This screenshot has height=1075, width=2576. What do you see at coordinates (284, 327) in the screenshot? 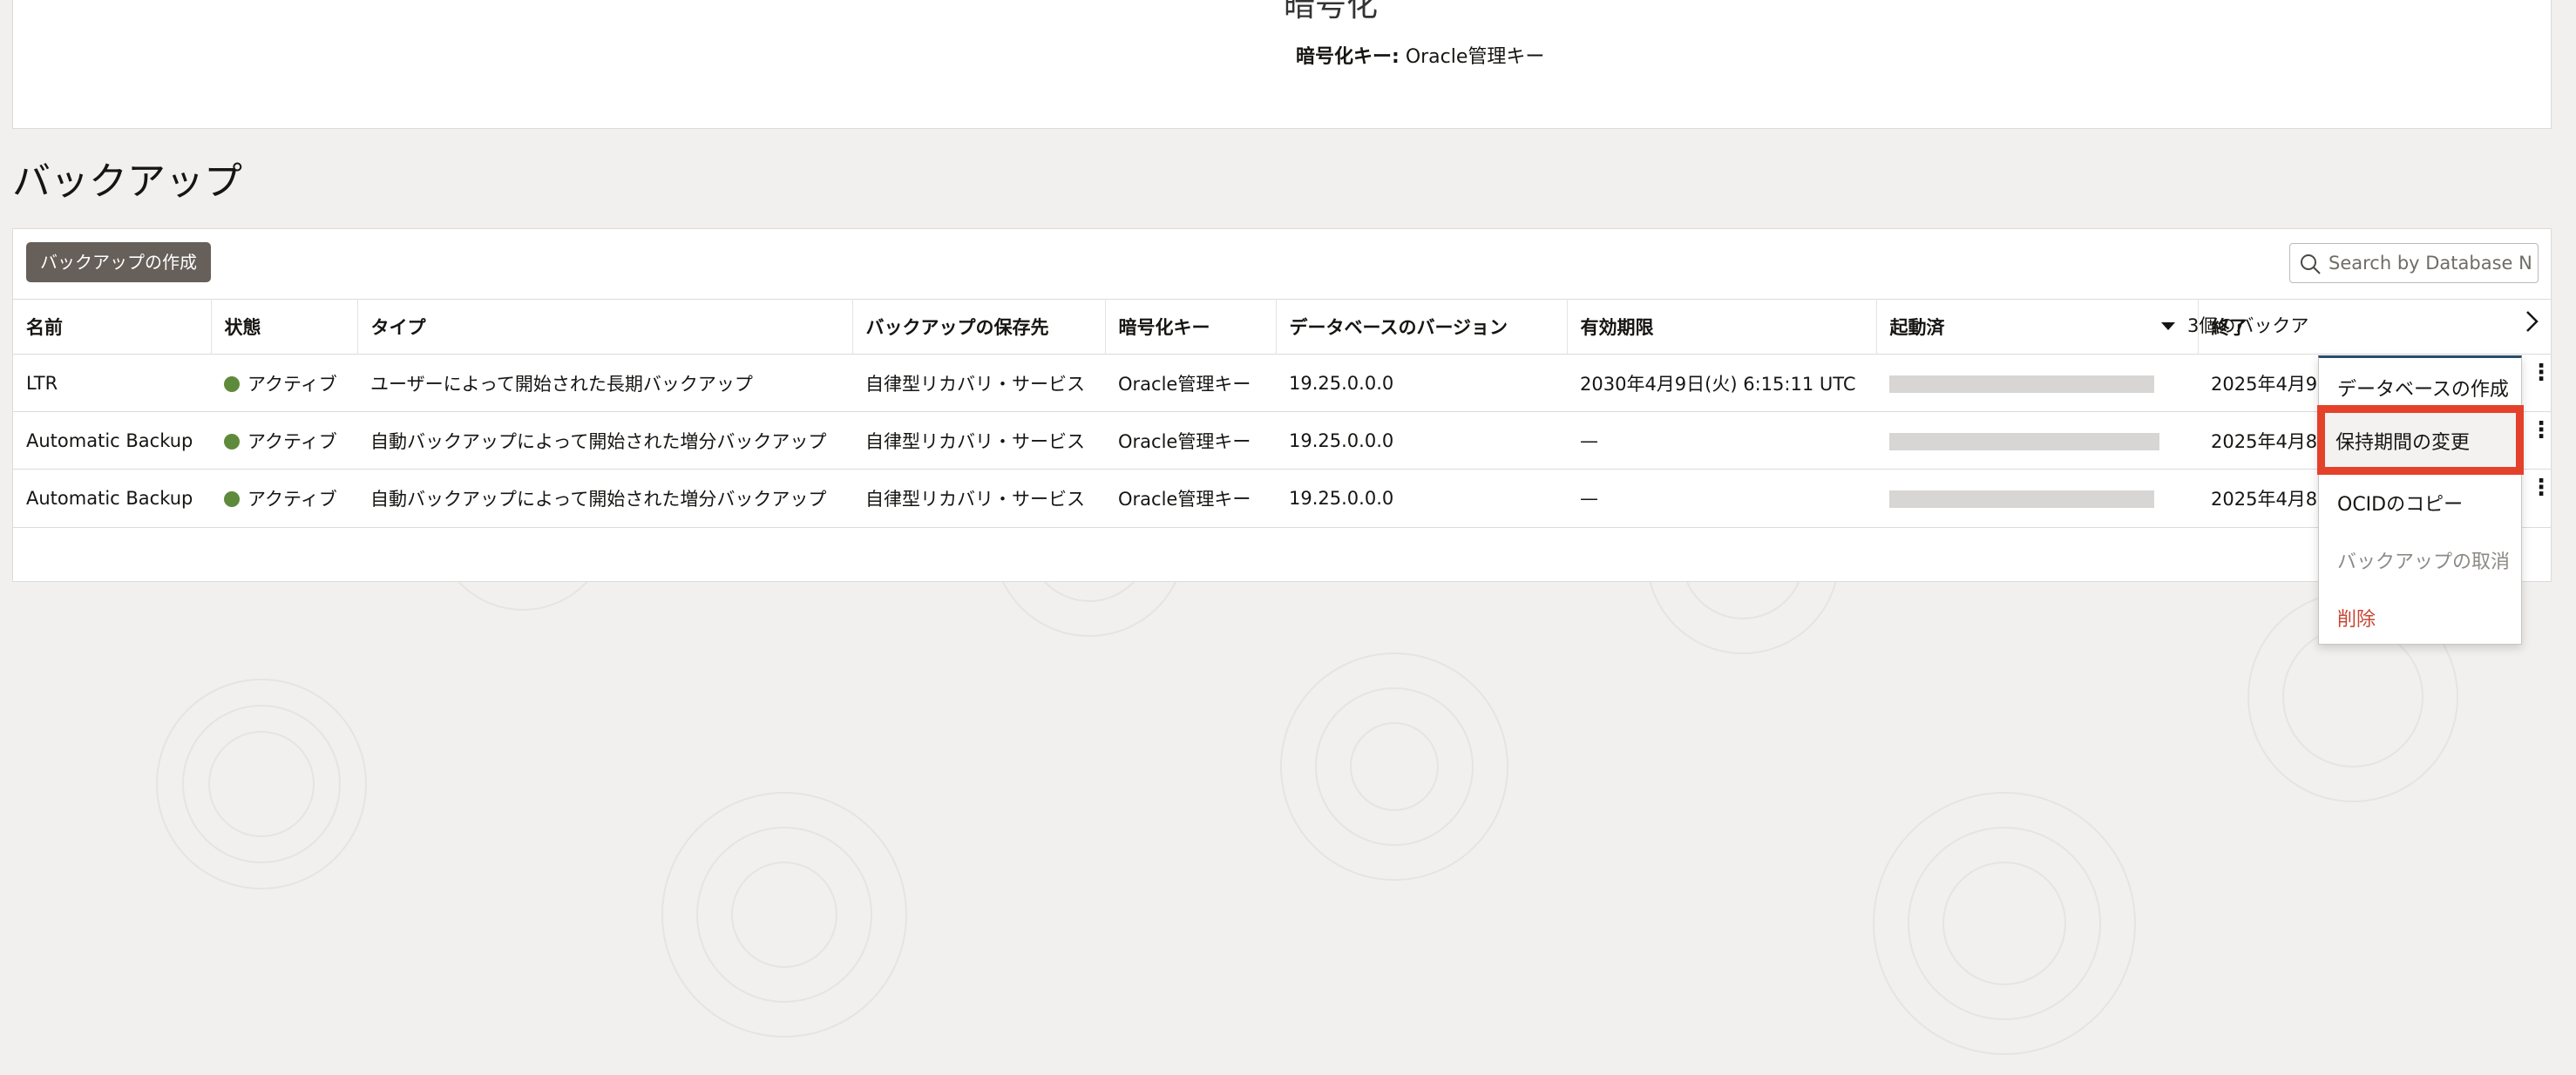
I see `column-header-status: 状態` at bounding box center [284, 327].